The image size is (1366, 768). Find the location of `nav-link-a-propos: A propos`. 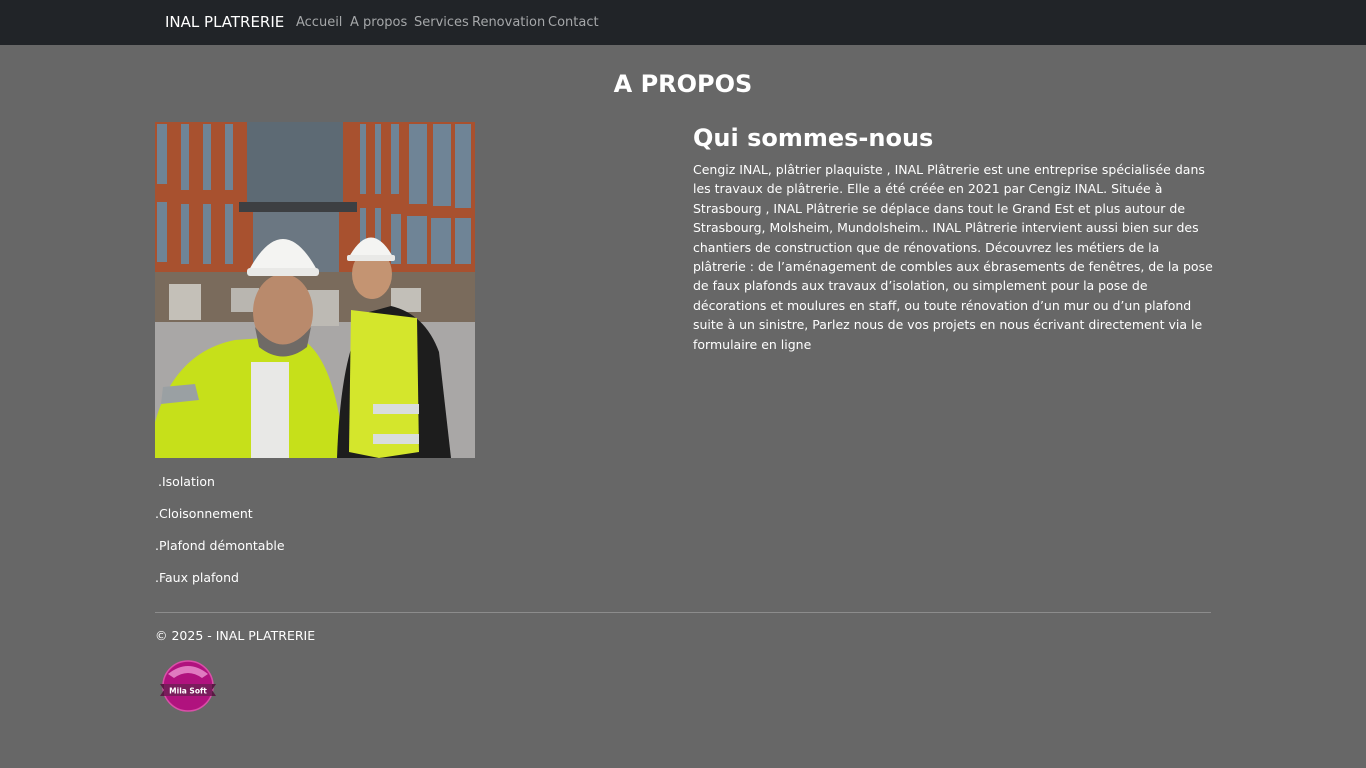

nav-link-a-propos: A propos is located at coordinates (378, 22).